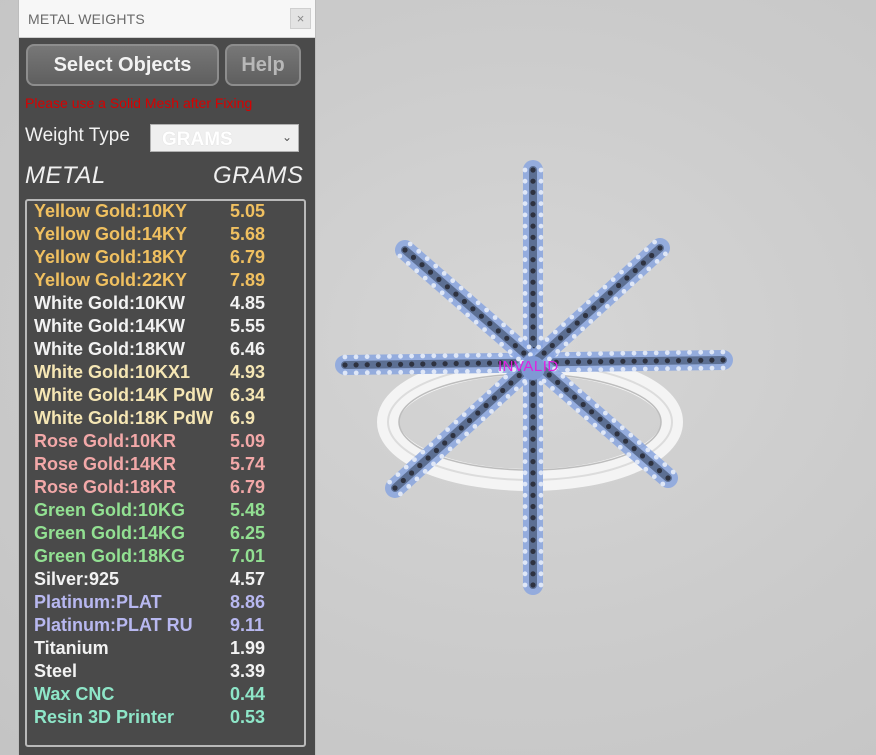 Image resolution: width=876 pixels, height=755 pixels. Describe the element at coordinates (247, 625) in the screenshot. I see `metal-weight: 9.11` at that location.